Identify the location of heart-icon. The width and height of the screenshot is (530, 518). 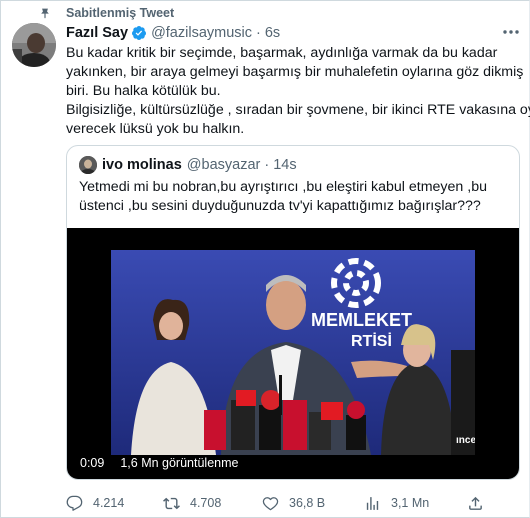
(270, 503).